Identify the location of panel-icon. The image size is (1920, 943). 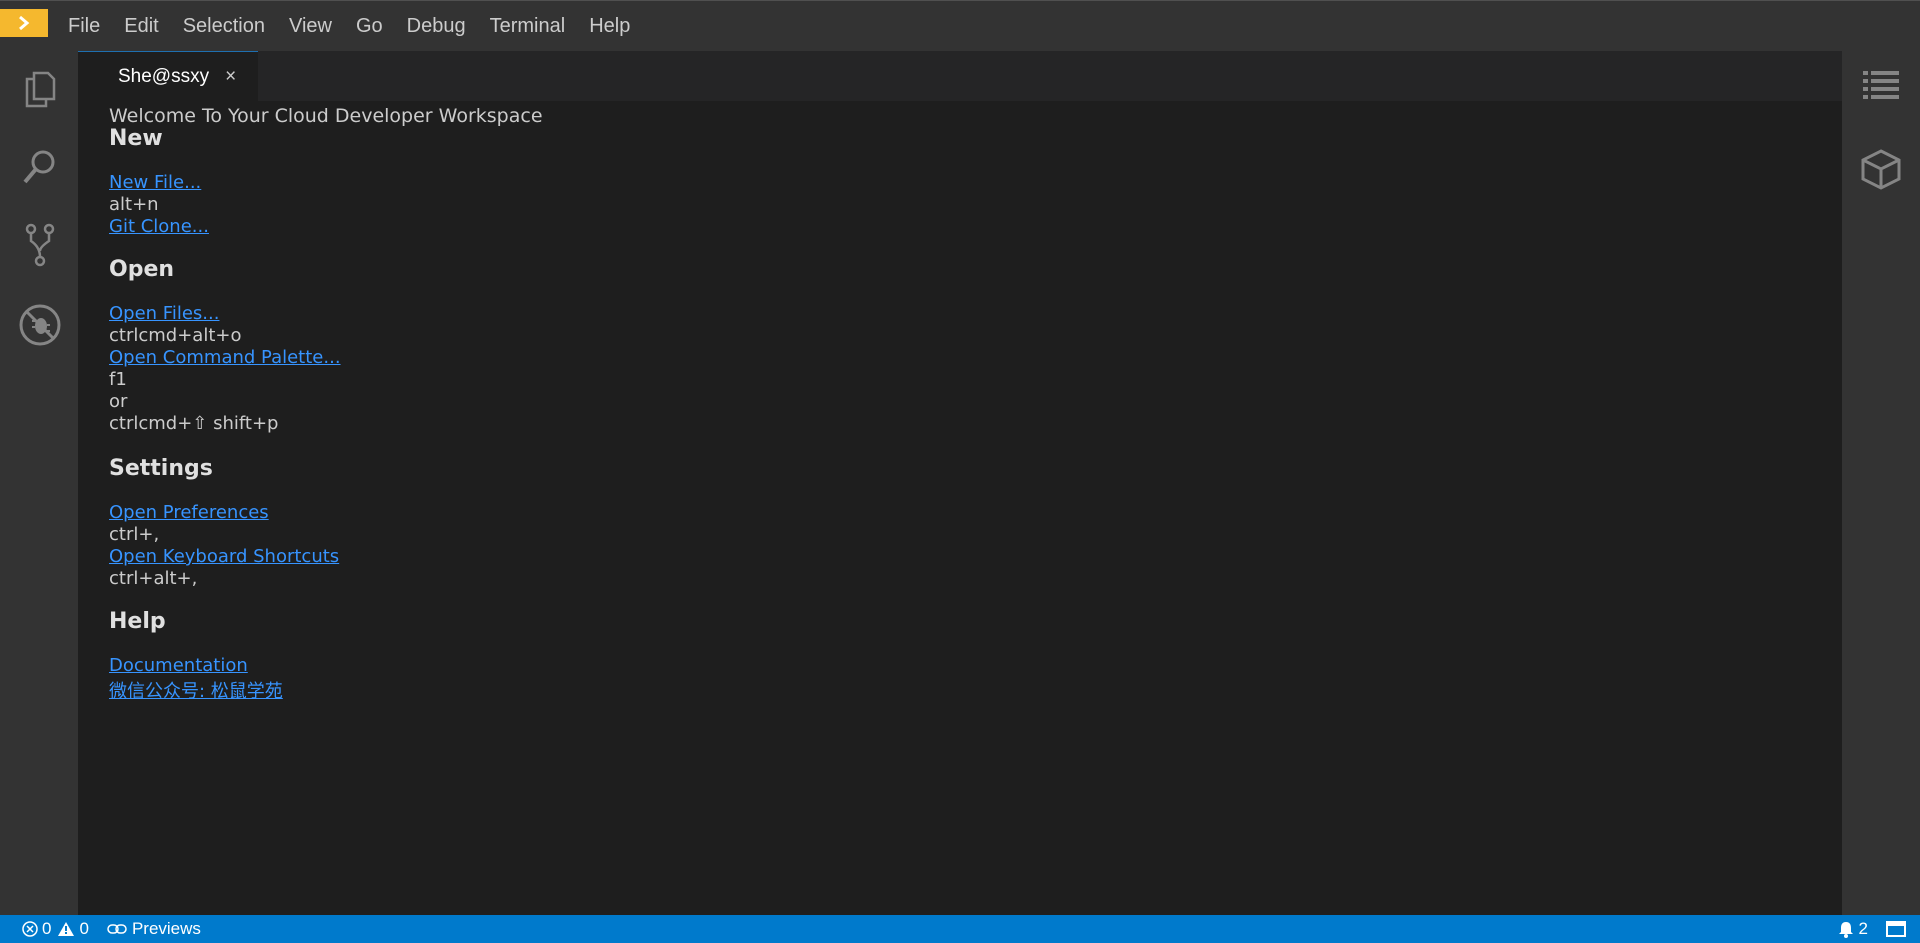
(1896, 929).